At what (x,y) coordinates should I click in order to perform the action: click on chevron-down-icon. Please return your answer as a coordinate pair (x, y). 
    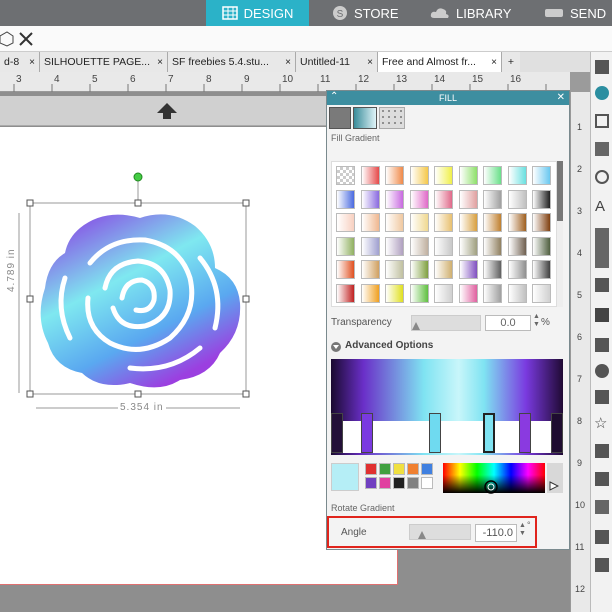
    Looking at the image, I should click on (336, 347).